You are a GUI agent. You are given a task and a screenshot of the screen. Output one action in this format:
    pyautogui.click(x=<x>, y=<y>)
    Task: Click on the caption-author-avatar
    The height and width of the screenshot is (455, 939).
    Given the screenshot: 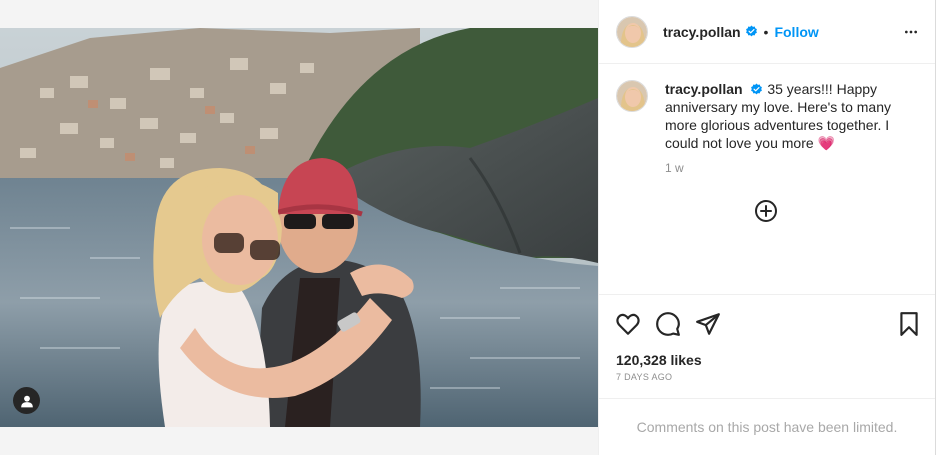 What is the action you would take?
    pyautogui.click(x=632, y=96)
    